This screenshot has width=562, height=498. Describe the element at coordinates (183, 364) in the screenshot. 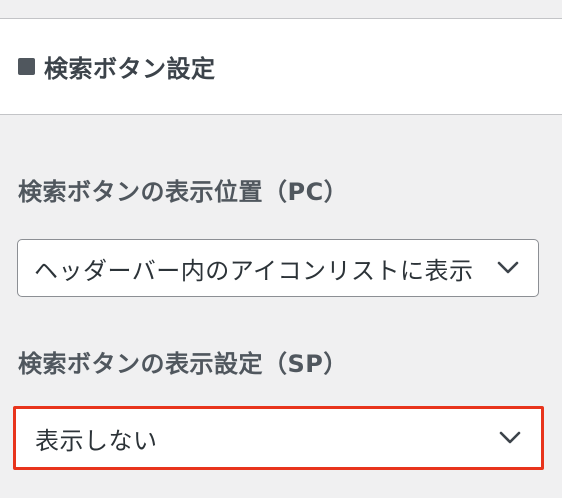

I see `sp-display-label: 検索ボタンの表示設定（SP）` at that location.